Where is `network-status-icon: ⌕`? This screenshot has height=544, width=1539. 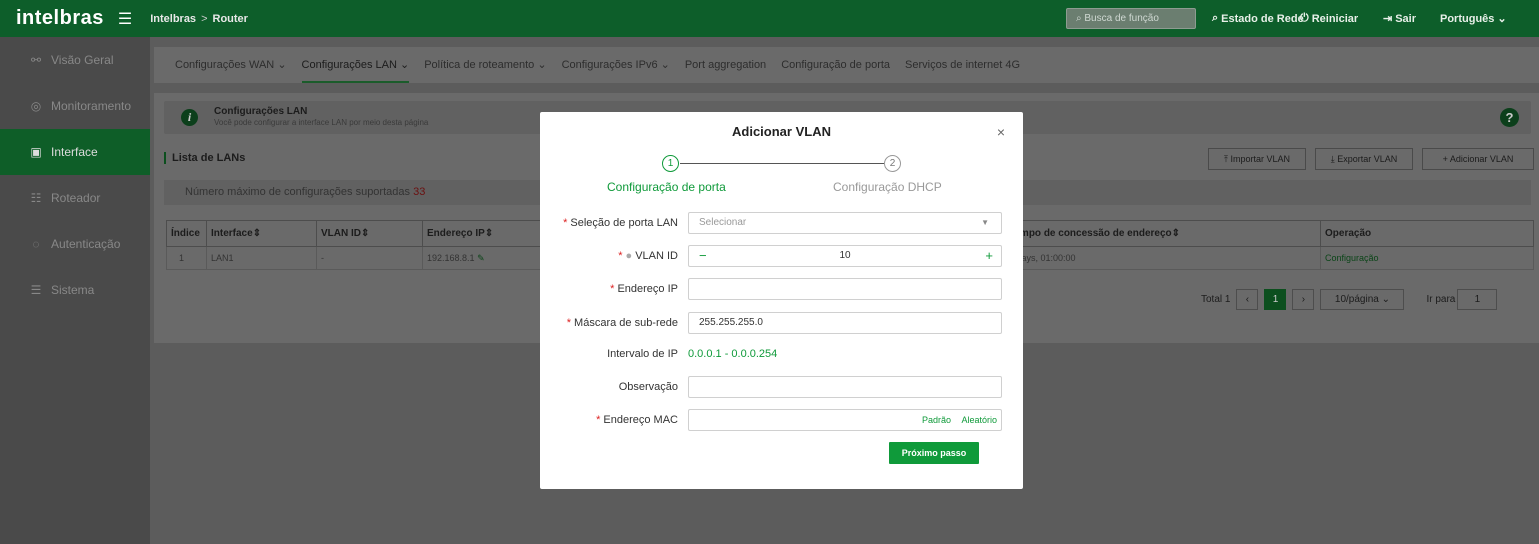 network-status-icon: ⌕ is located at coordinates (1215, 18).